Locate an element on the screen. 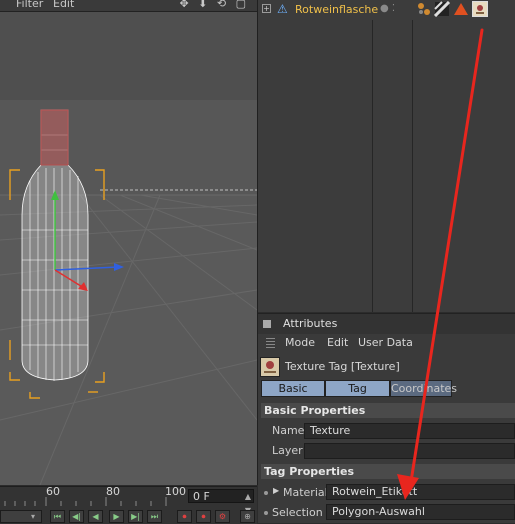  pan-view-icon: ⬇ is located at coordinates (204, 5).